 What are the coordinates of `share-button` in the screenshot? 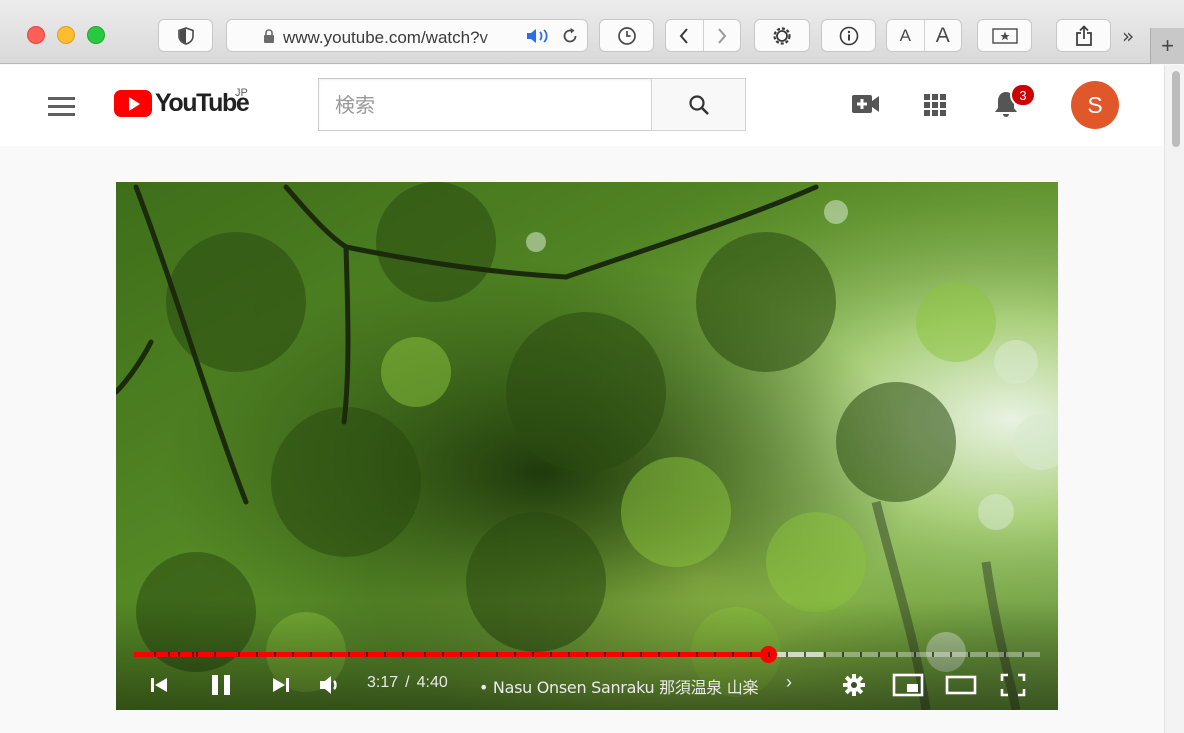 It's located at (1083, 35).